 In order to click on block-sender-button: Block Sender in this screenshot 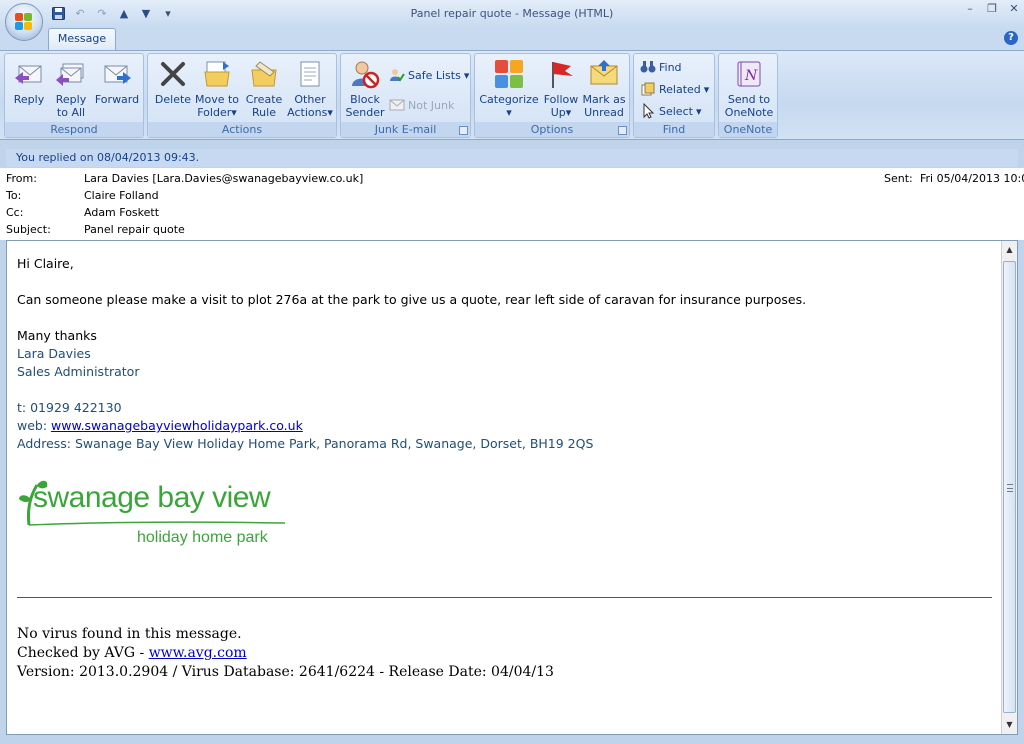, I will do `click(365, 88)`.